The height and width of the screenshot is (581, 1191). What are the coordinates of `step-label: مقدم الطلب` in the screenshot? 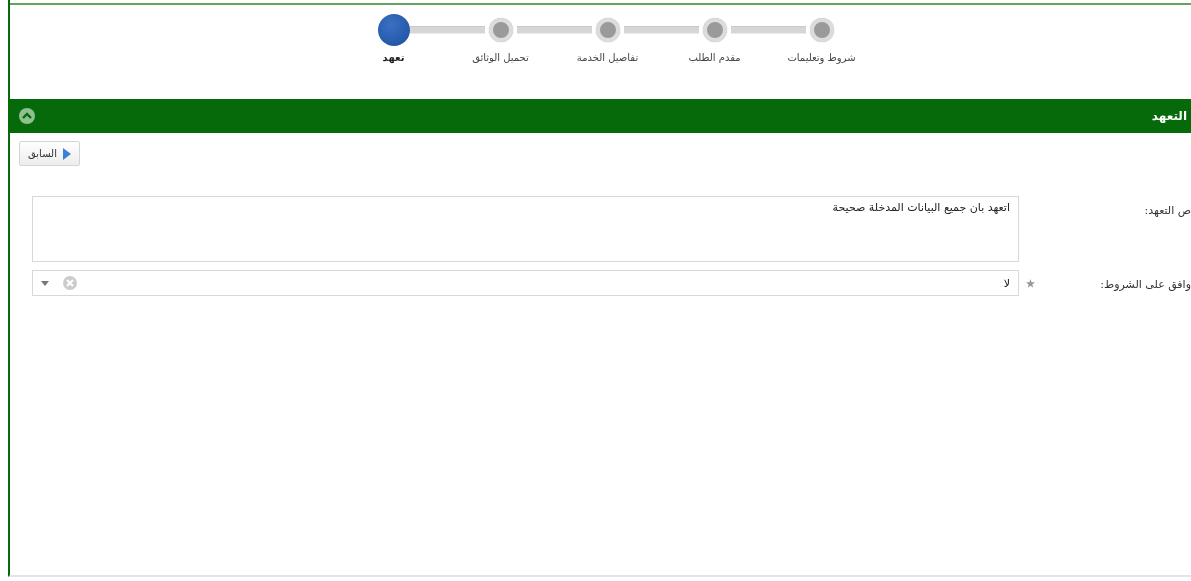 It's located at (714, 57).